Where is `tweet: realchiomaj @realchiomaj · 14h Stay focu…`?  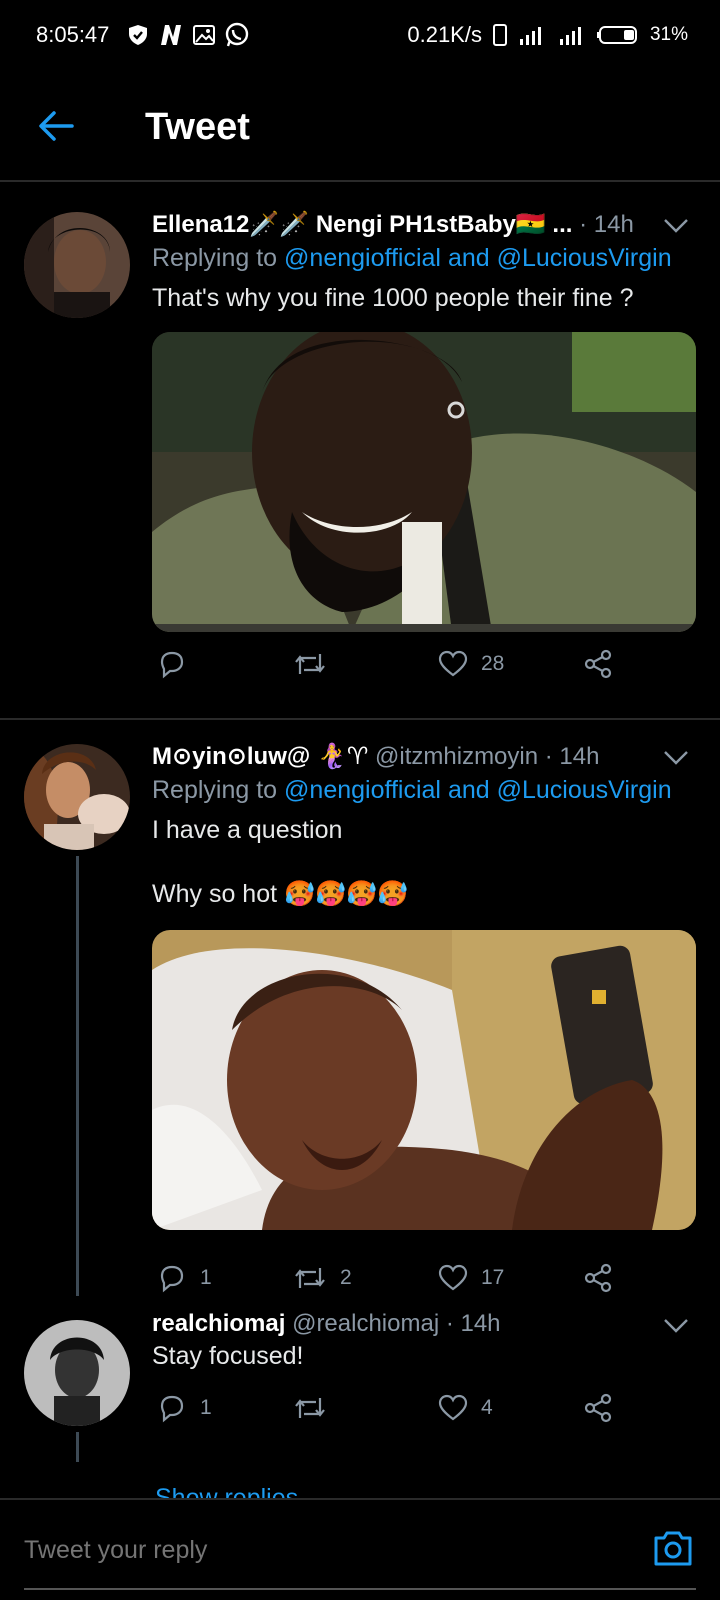
tweet: realchiomaj @realchiomaj · 14h Stay focu… is located at coordinates (360, 1404).